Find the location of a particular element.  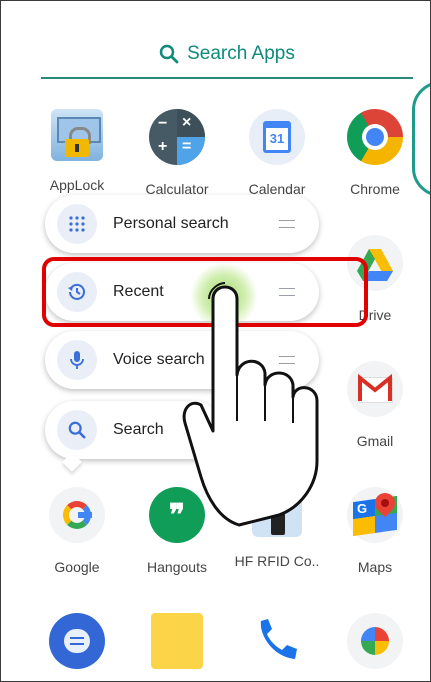

drag-handle-icon is located at coordinates (287, 224).